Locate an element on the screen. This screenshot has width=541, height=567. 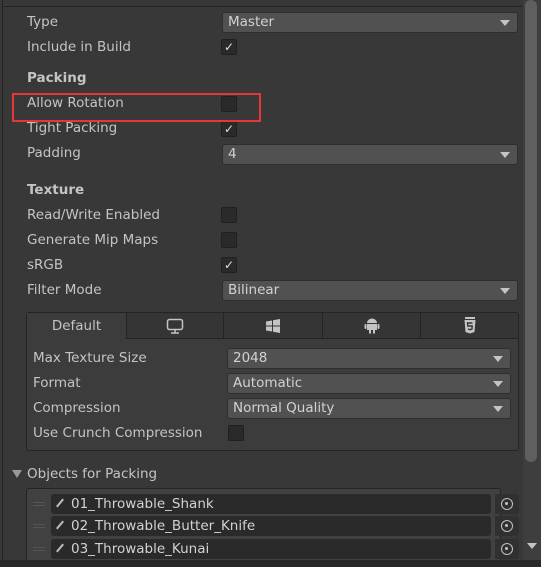
mip-maps-checkbox is located at coordinates (229, 240).